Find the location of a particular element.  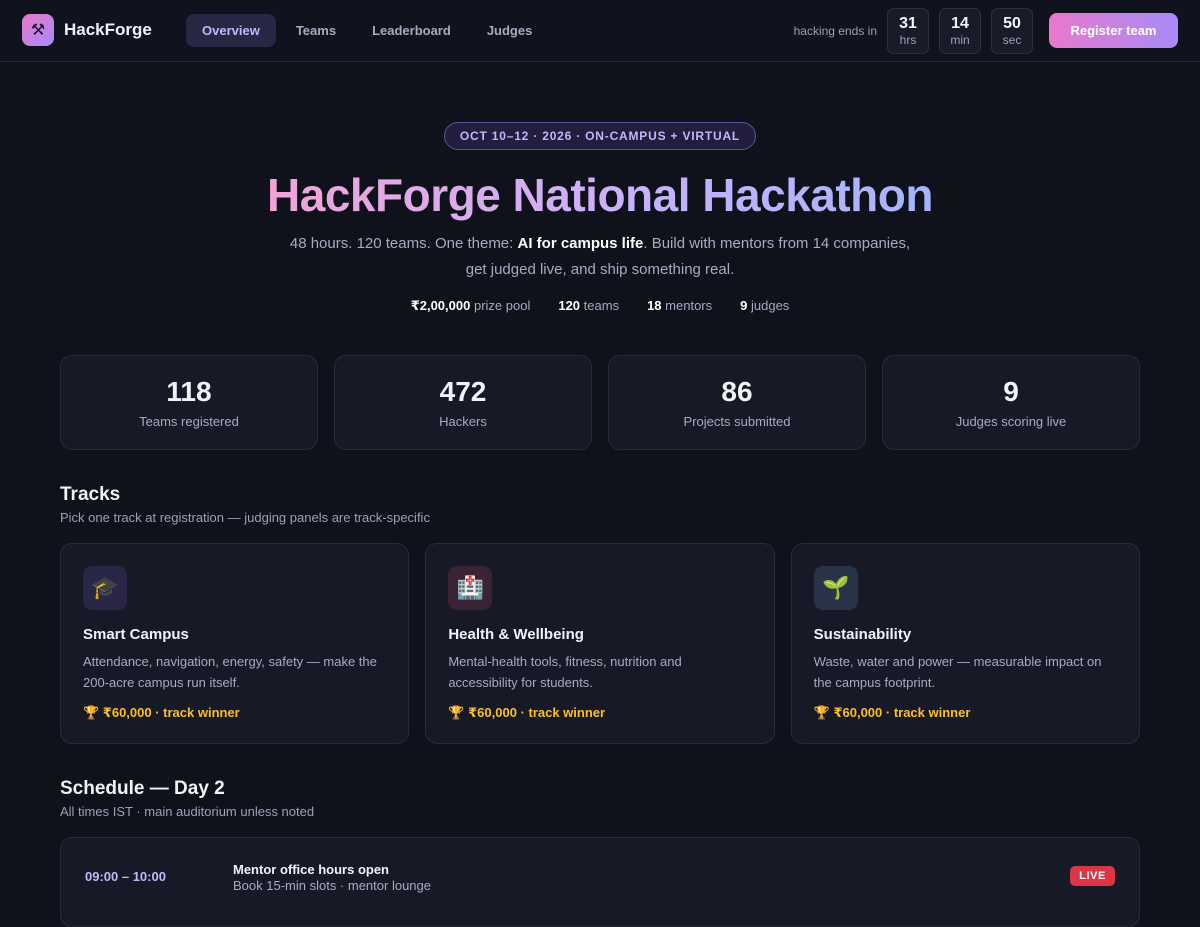

stat-value: 86 is located at coordinates (737, 391).